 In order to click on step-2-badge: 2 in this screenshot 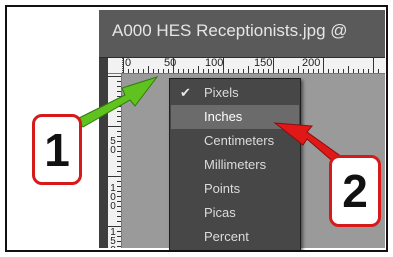, I will do `click(355, 191)`.